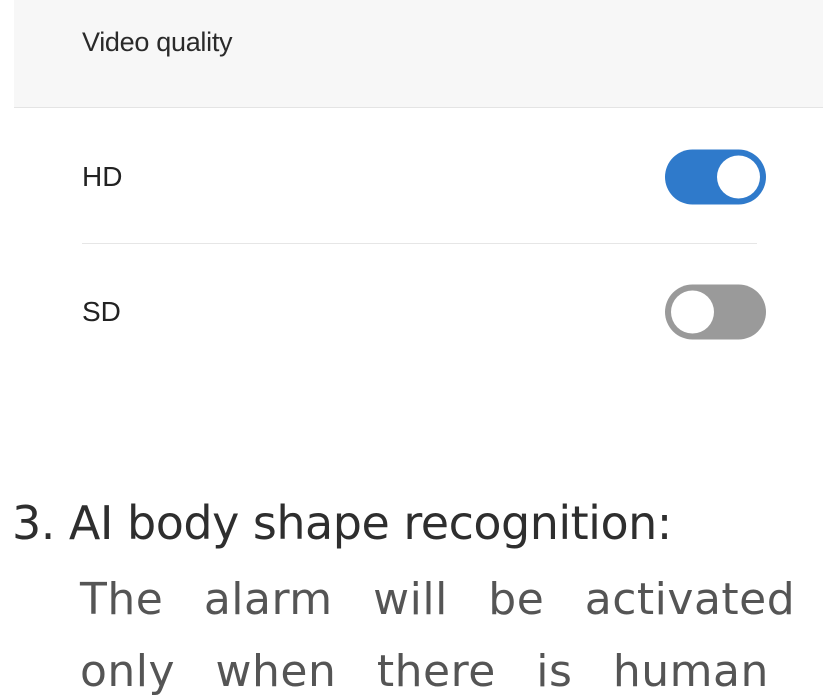 This screenshot has height=697, width=823. I want to click on heading-text: AI body shape recognition:, so click(370, 523).